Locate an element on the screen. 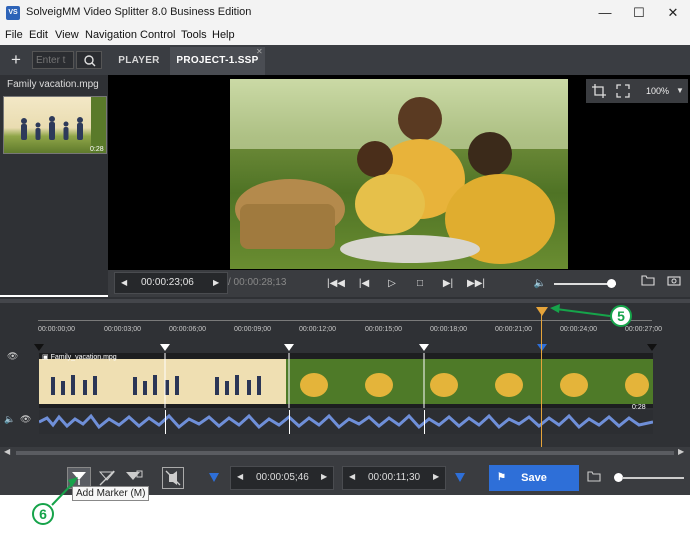  callout-6: 6 is located at coordinates (43, 514).